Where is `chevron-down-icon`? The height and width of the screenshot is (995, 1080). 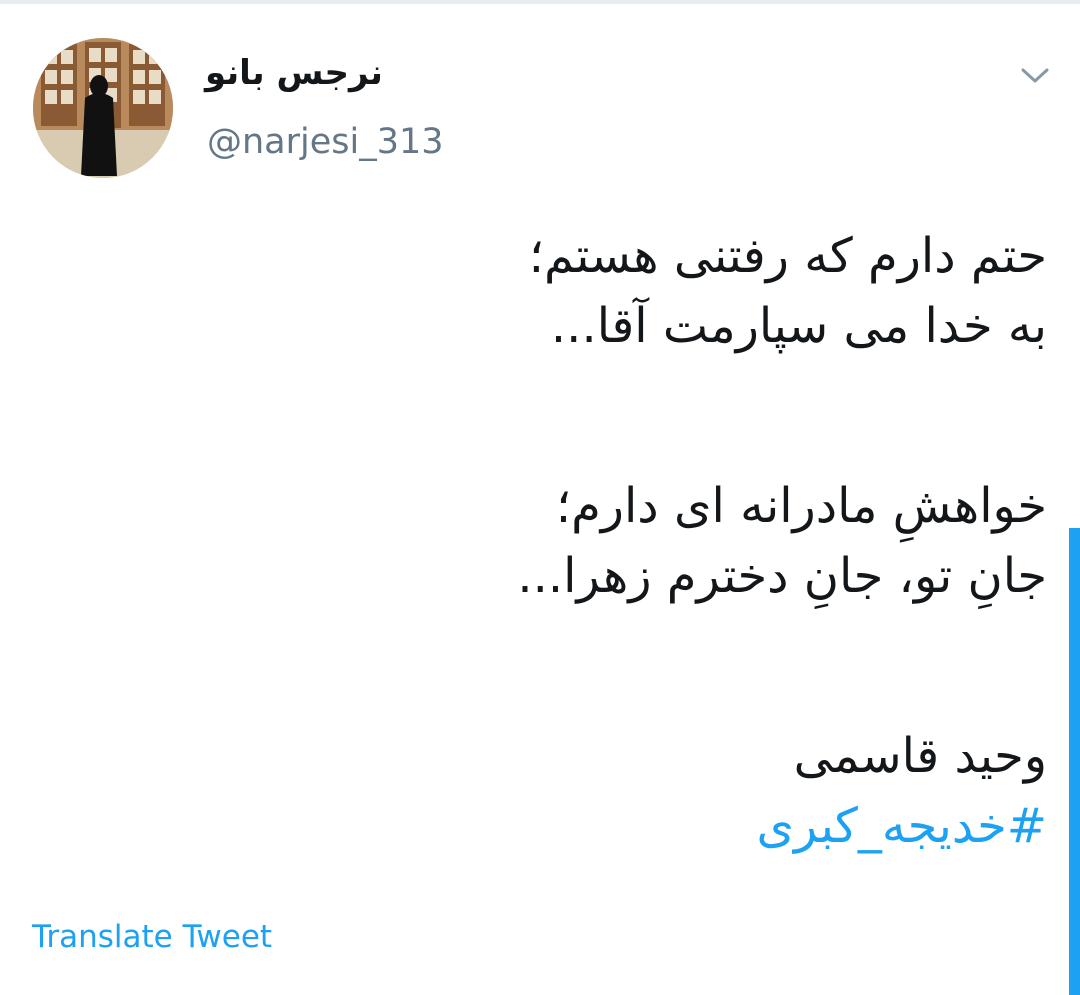
chevron-down-icon is located at coordinates (1035, 75).